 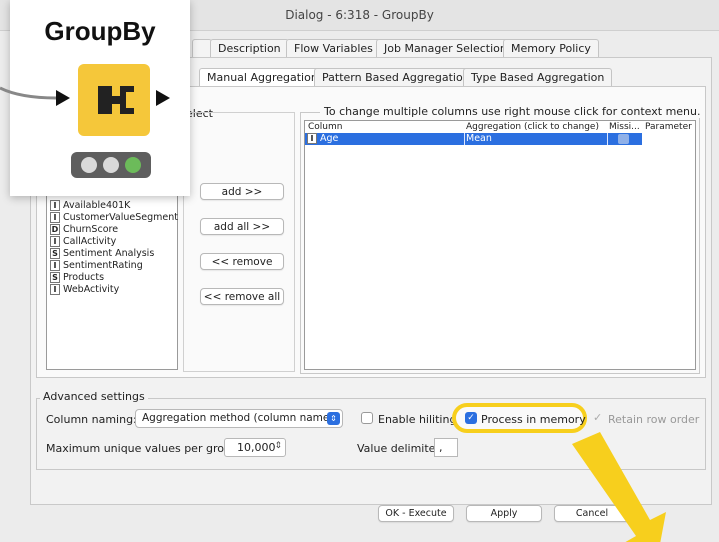 What do you see at coordinates (396, 77) in the screenshot?
I see `tab-pattern-based-aggregation: Pattern Based Aggregation` at bounding box center [396, 77].